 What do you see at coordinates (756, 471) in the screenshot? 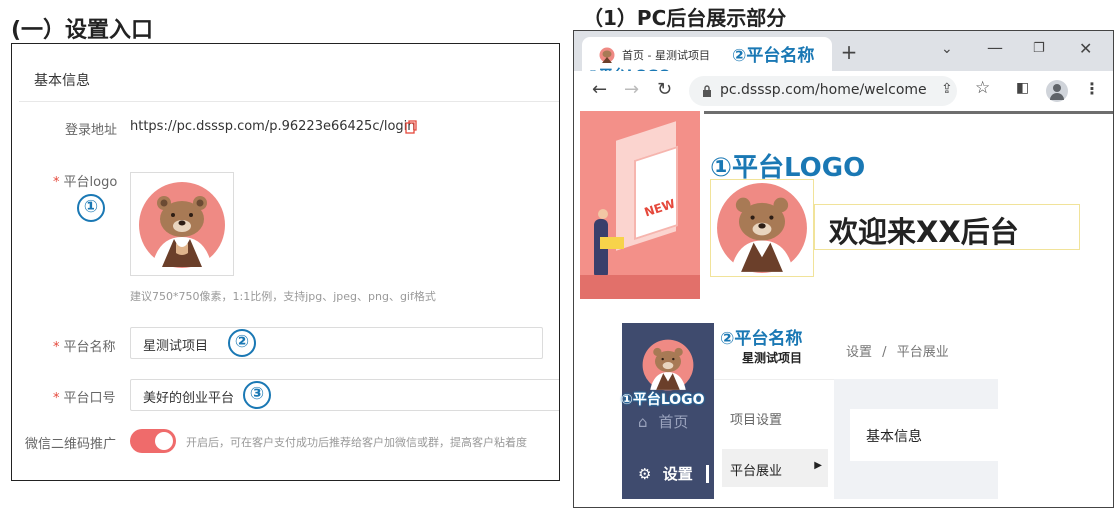
I see `submenu-display-label: 平台展业` at bounding box center [756, 471].